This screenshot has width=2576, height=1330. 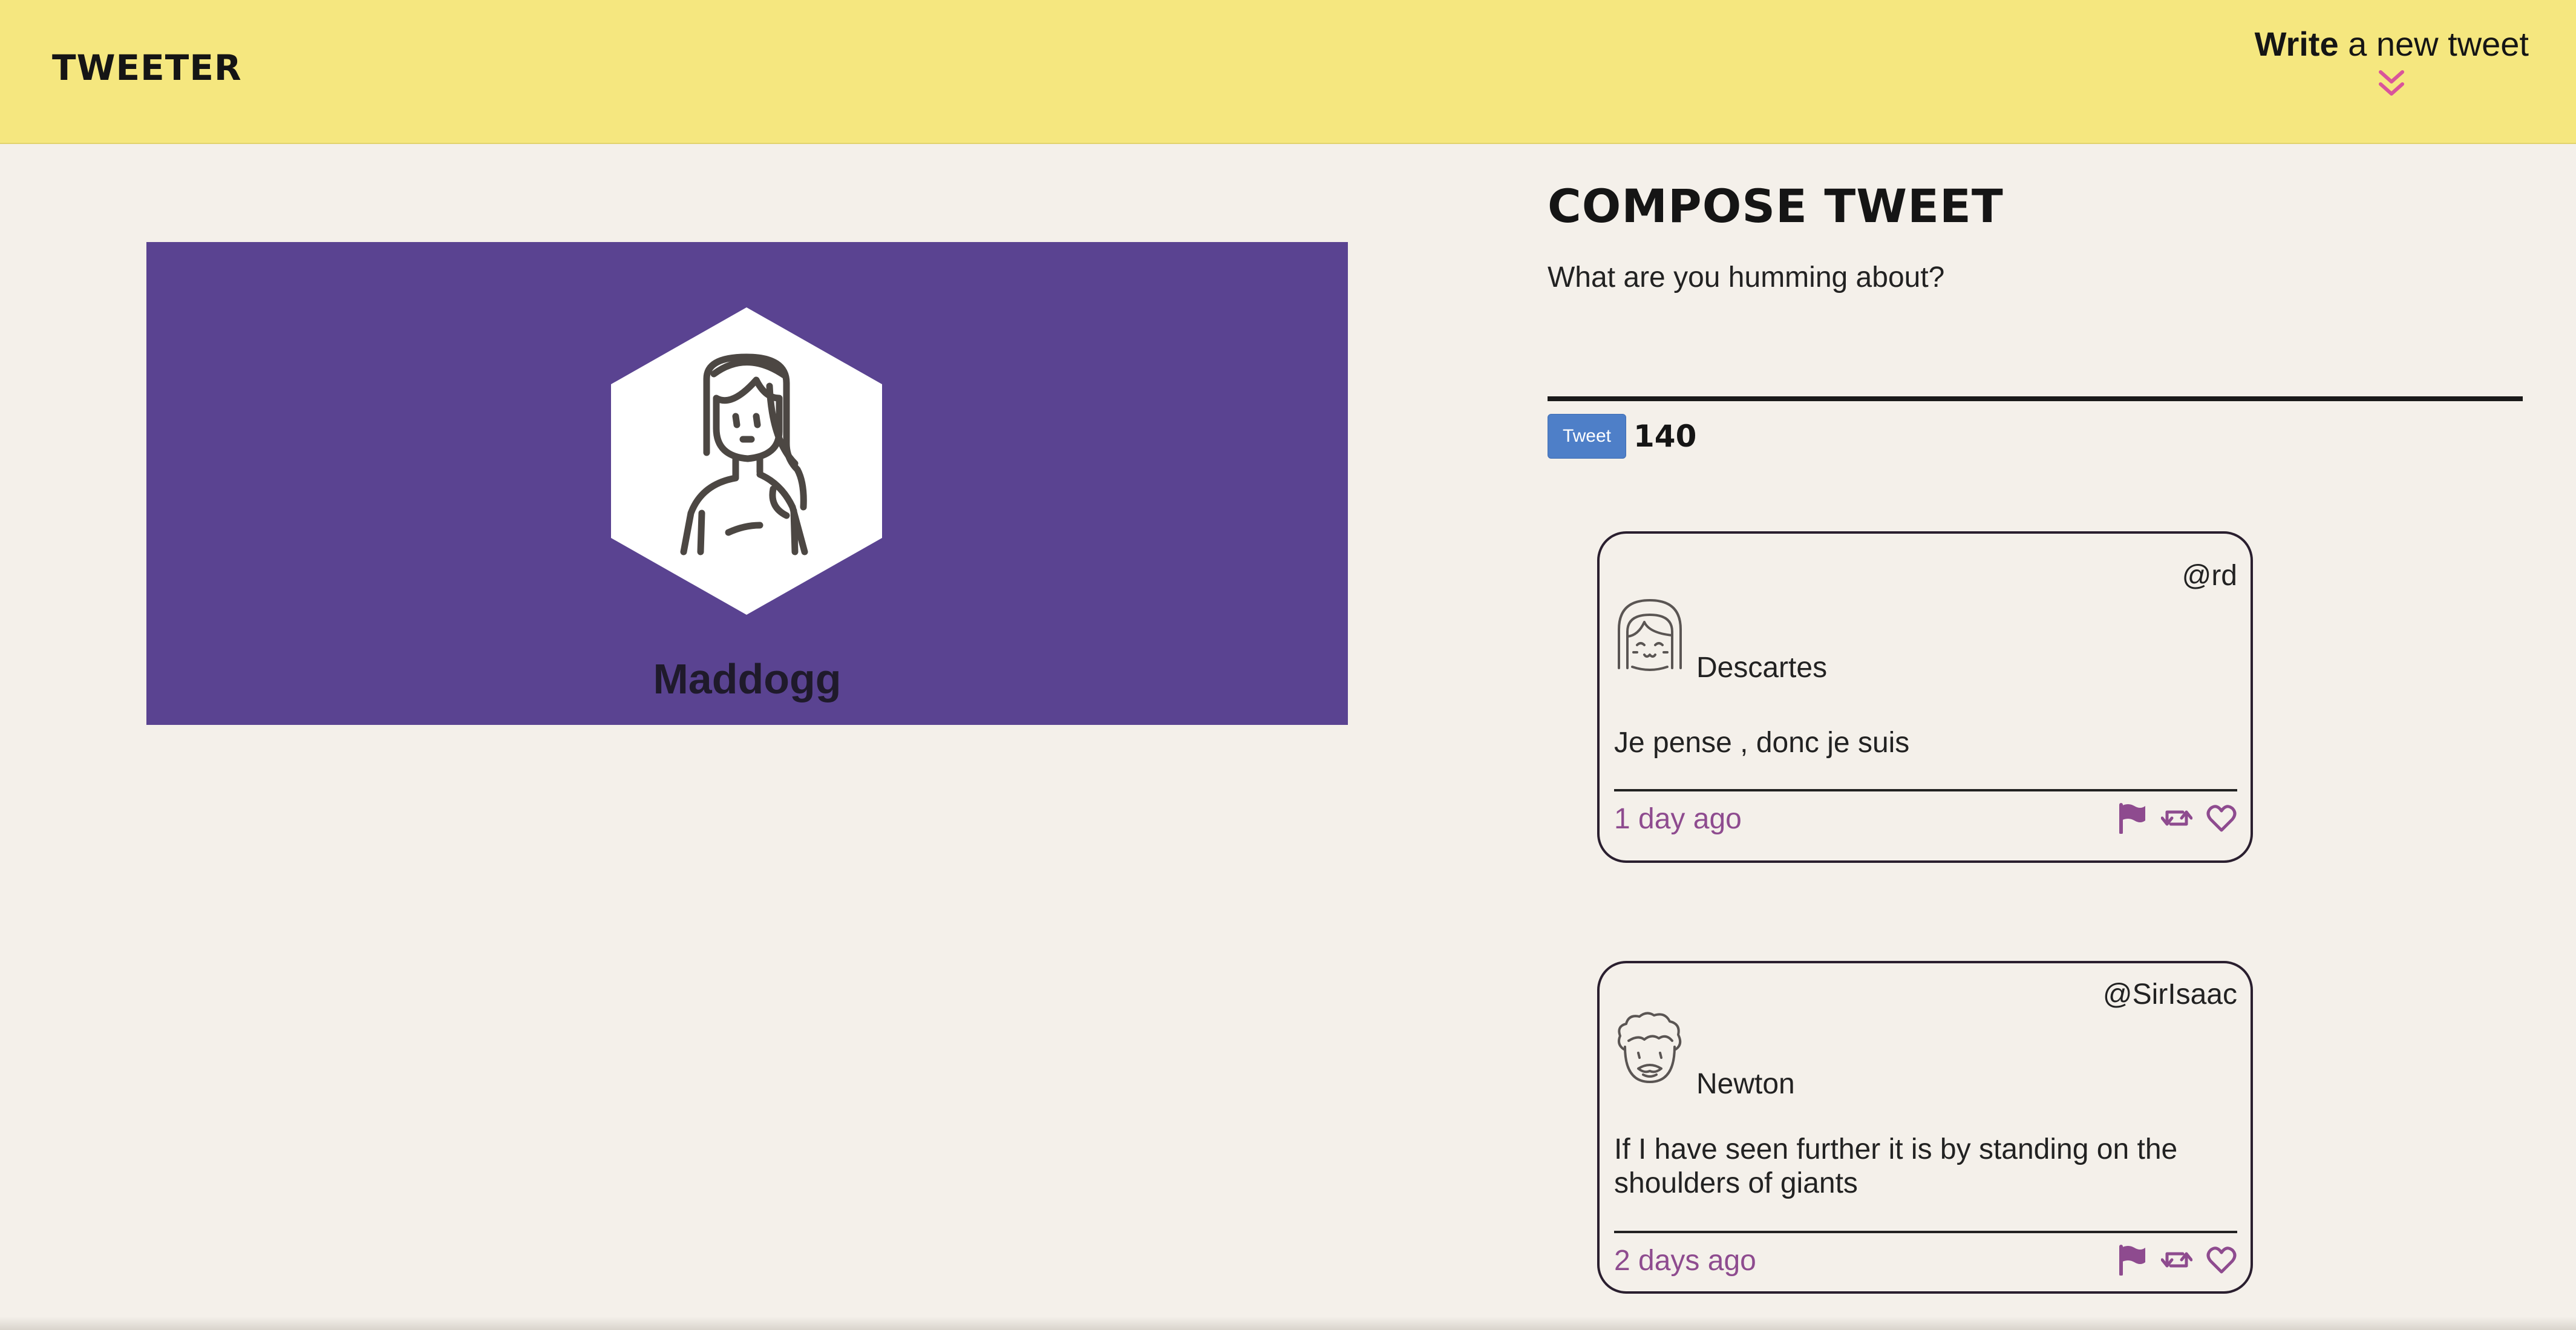 I want to click on woman-avatar-icon, so click(x=746, y=461).